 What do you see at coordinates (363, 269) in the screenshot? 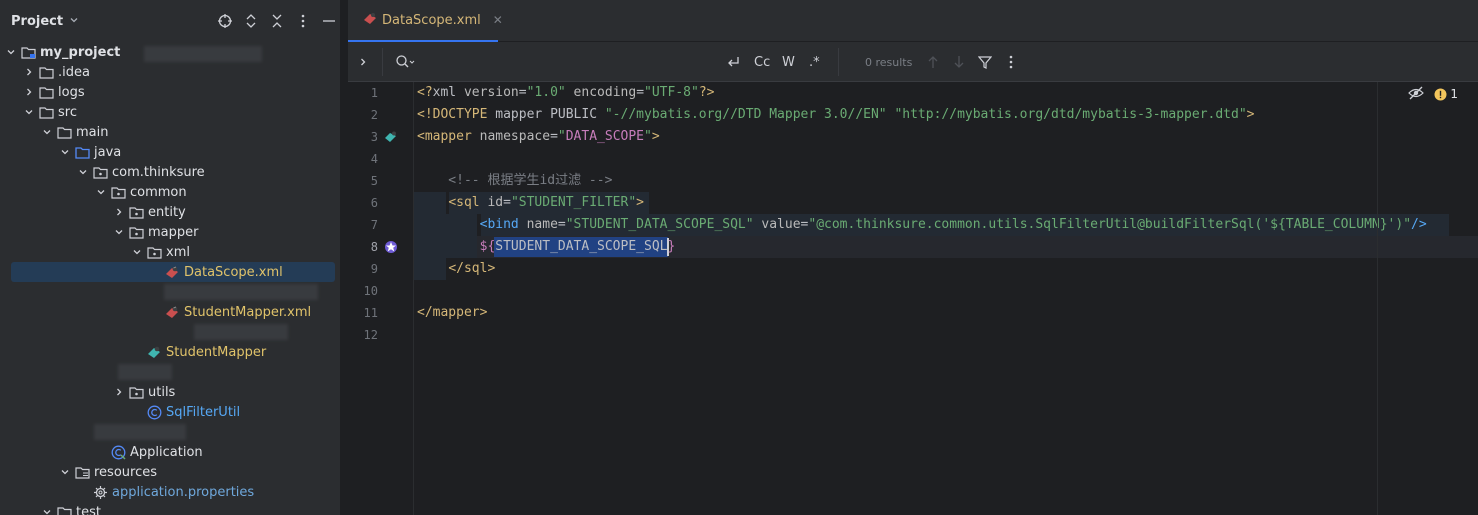
I see `line-number: 9` at bounding box center [363, 269].